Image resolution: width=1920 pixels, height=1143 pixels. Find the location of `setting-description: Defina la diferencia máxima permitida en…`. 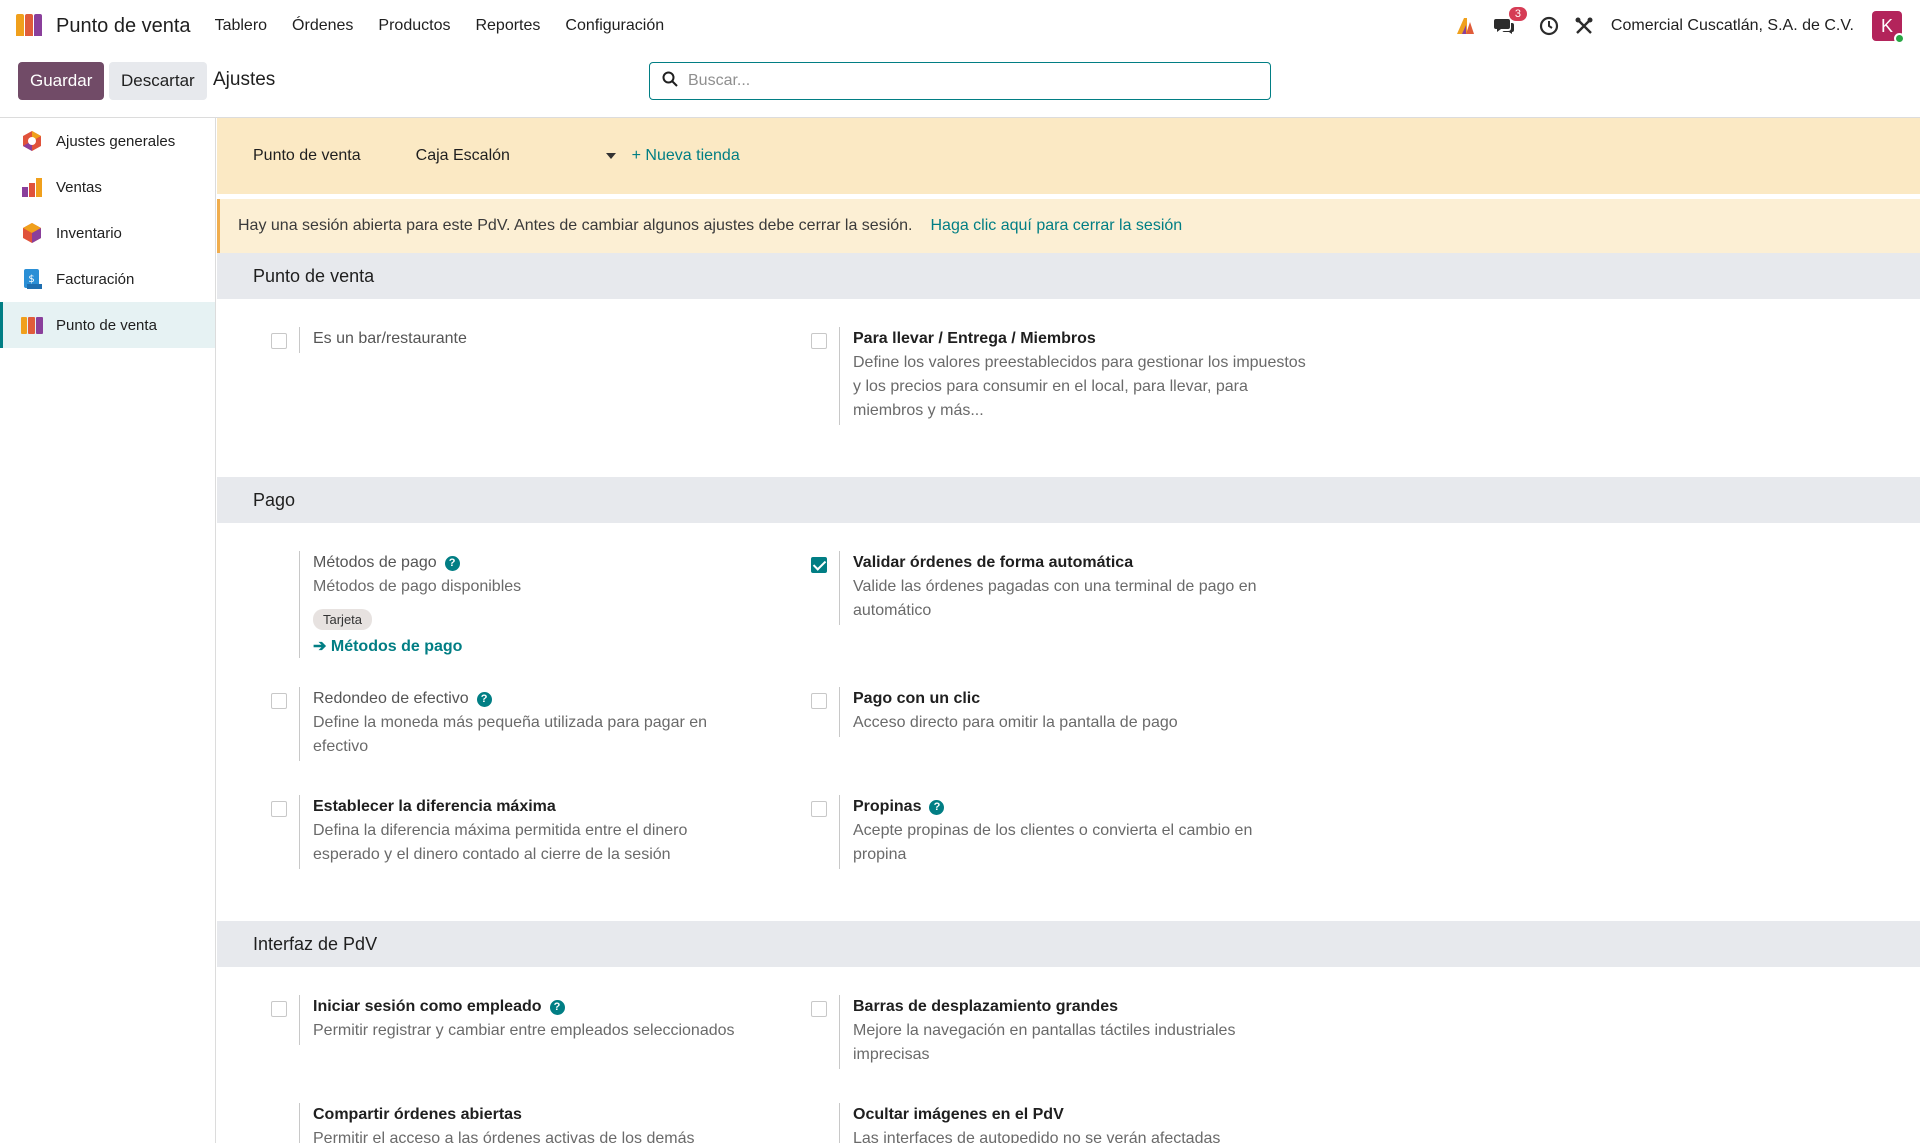

setting-description: Defina la diferencia máxima permitida en… is located at coordinates (500, 842).